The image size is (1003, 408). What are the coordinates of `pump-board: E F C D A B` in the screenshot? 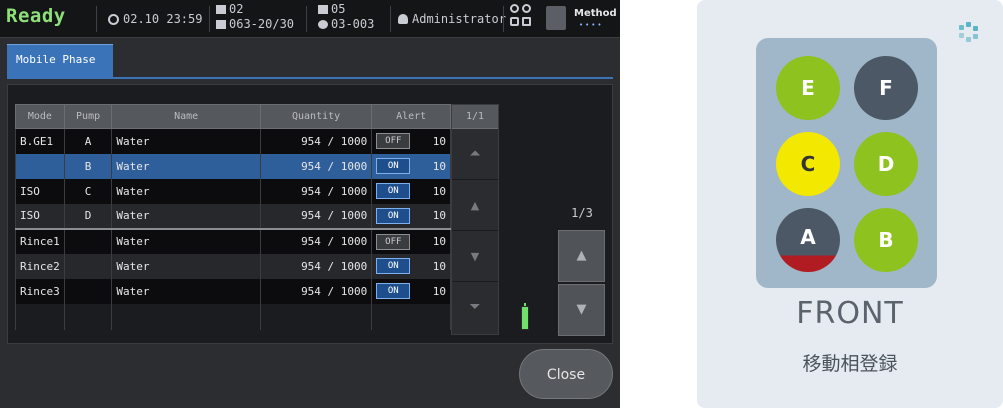 It's located at (846, 163).